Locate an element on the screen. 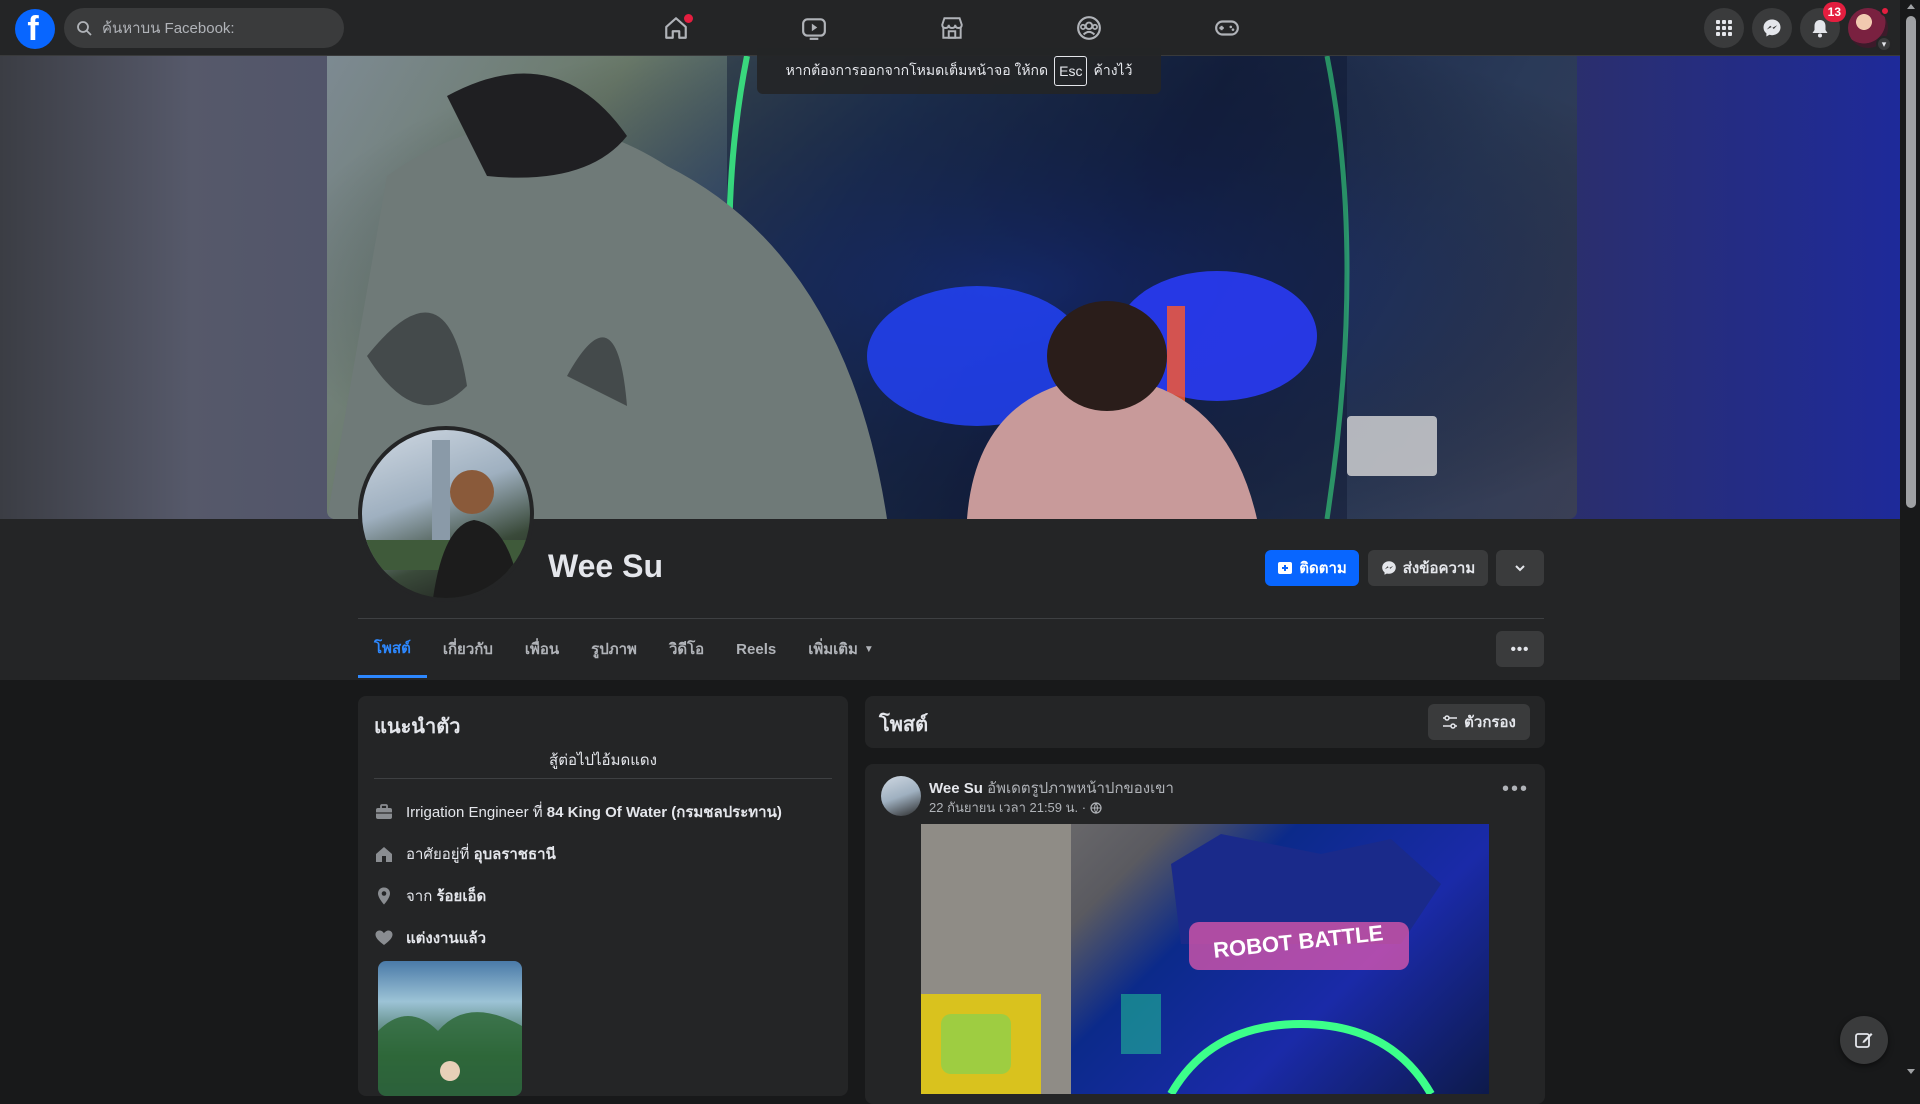 The width and height of the screenshot is (1920, 1104). gaming-icon is located at coordinates (1227, 28).